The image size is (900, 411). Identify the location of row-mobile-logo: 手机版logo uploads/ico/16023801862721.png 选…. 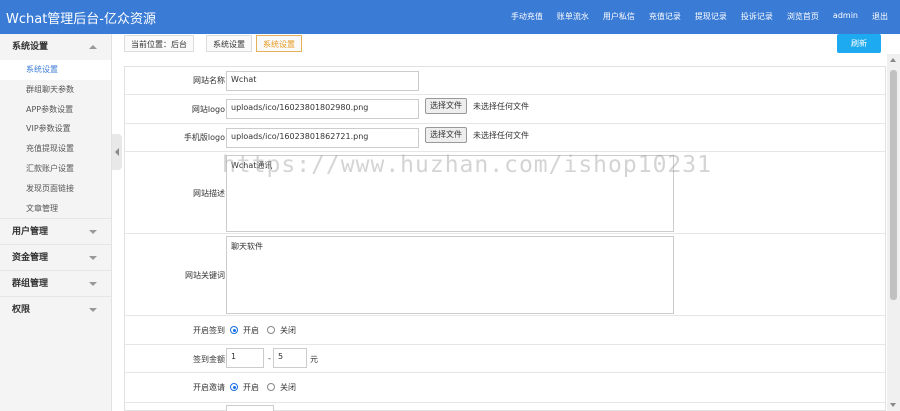
(505, 138).